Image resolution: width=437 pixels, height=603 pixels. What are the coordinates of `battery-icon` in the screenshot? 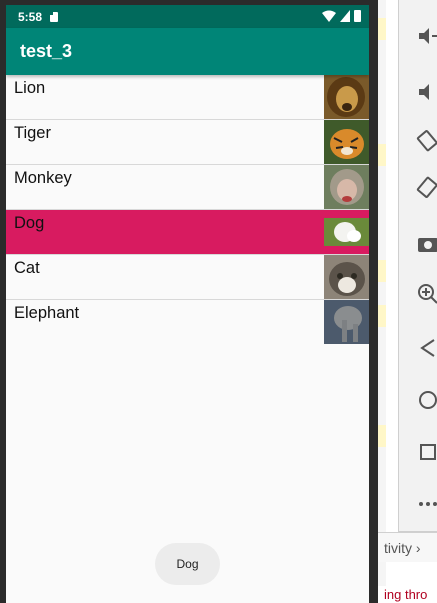 It's located at (357, 16).